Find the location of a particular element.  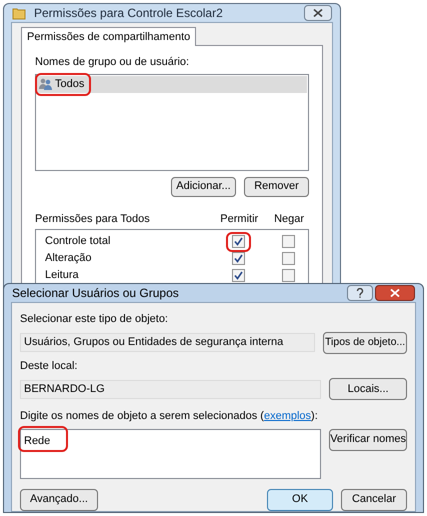

column-header: Negar is located at coordinates (289, 219).